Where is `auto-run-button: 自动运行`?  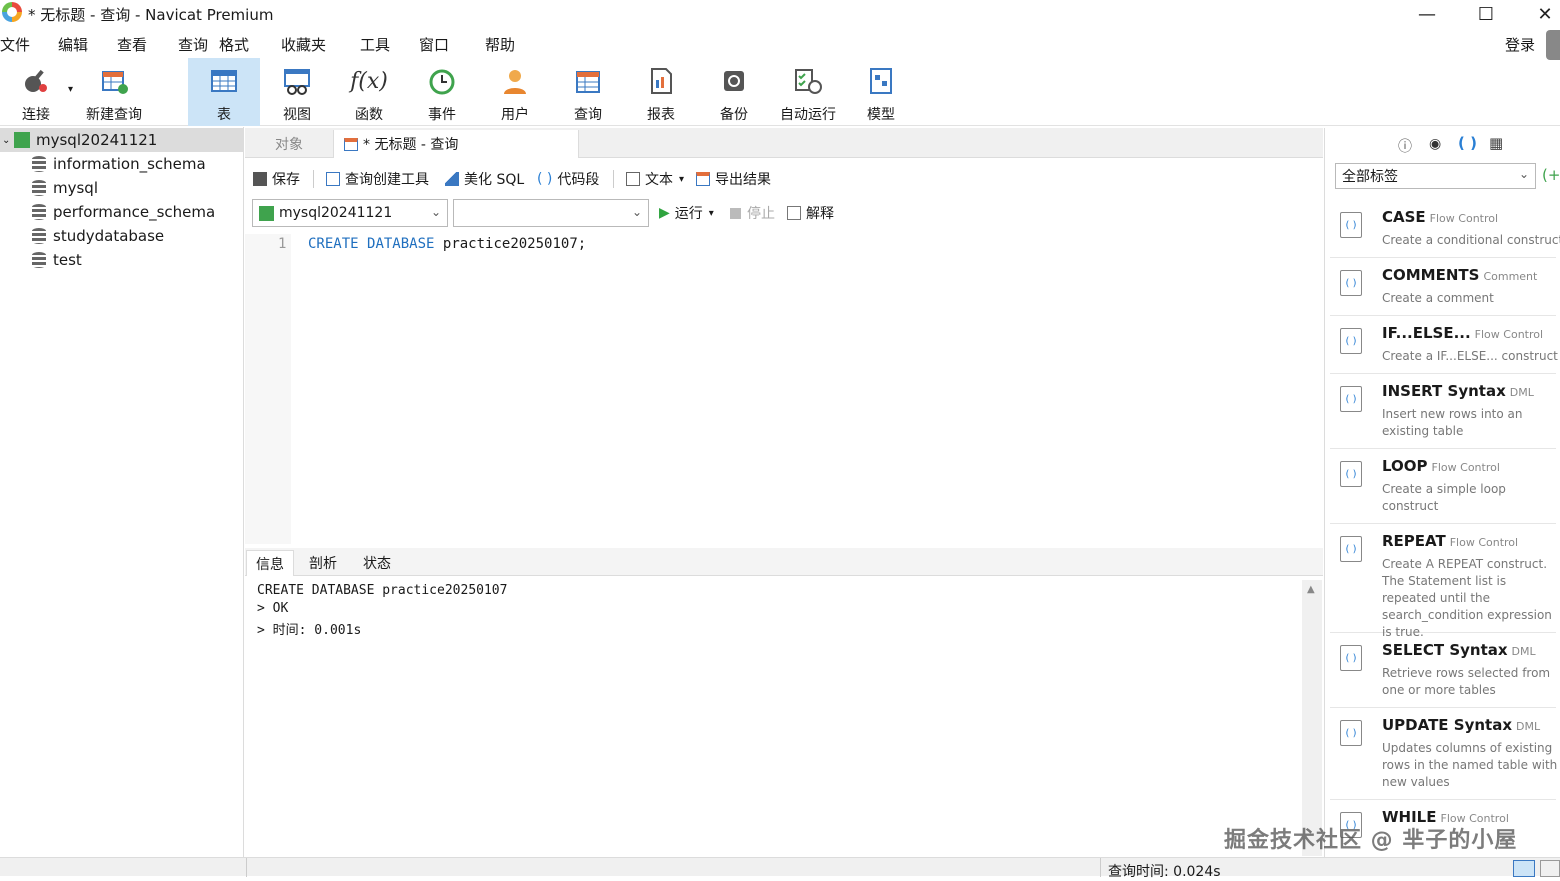
auto-run-button: 自动运行 is located at coordinates (808, 92).